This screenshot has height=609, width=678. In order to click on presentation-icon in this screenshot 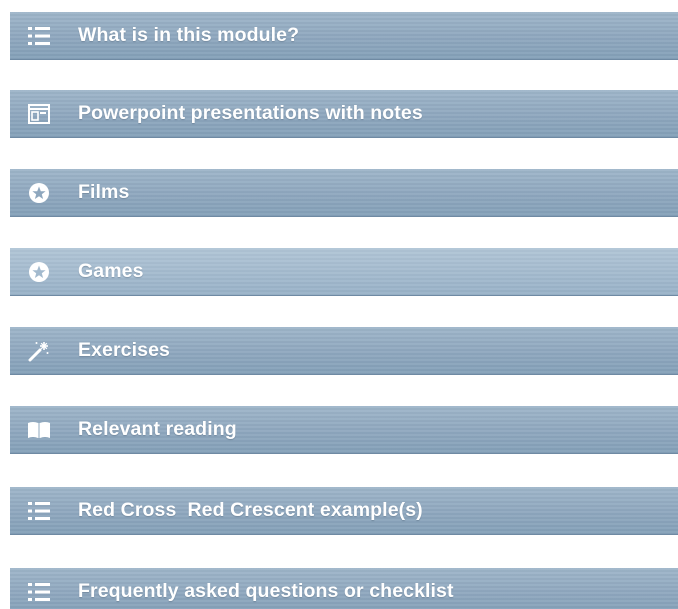, I will do `click(39, 114)`.